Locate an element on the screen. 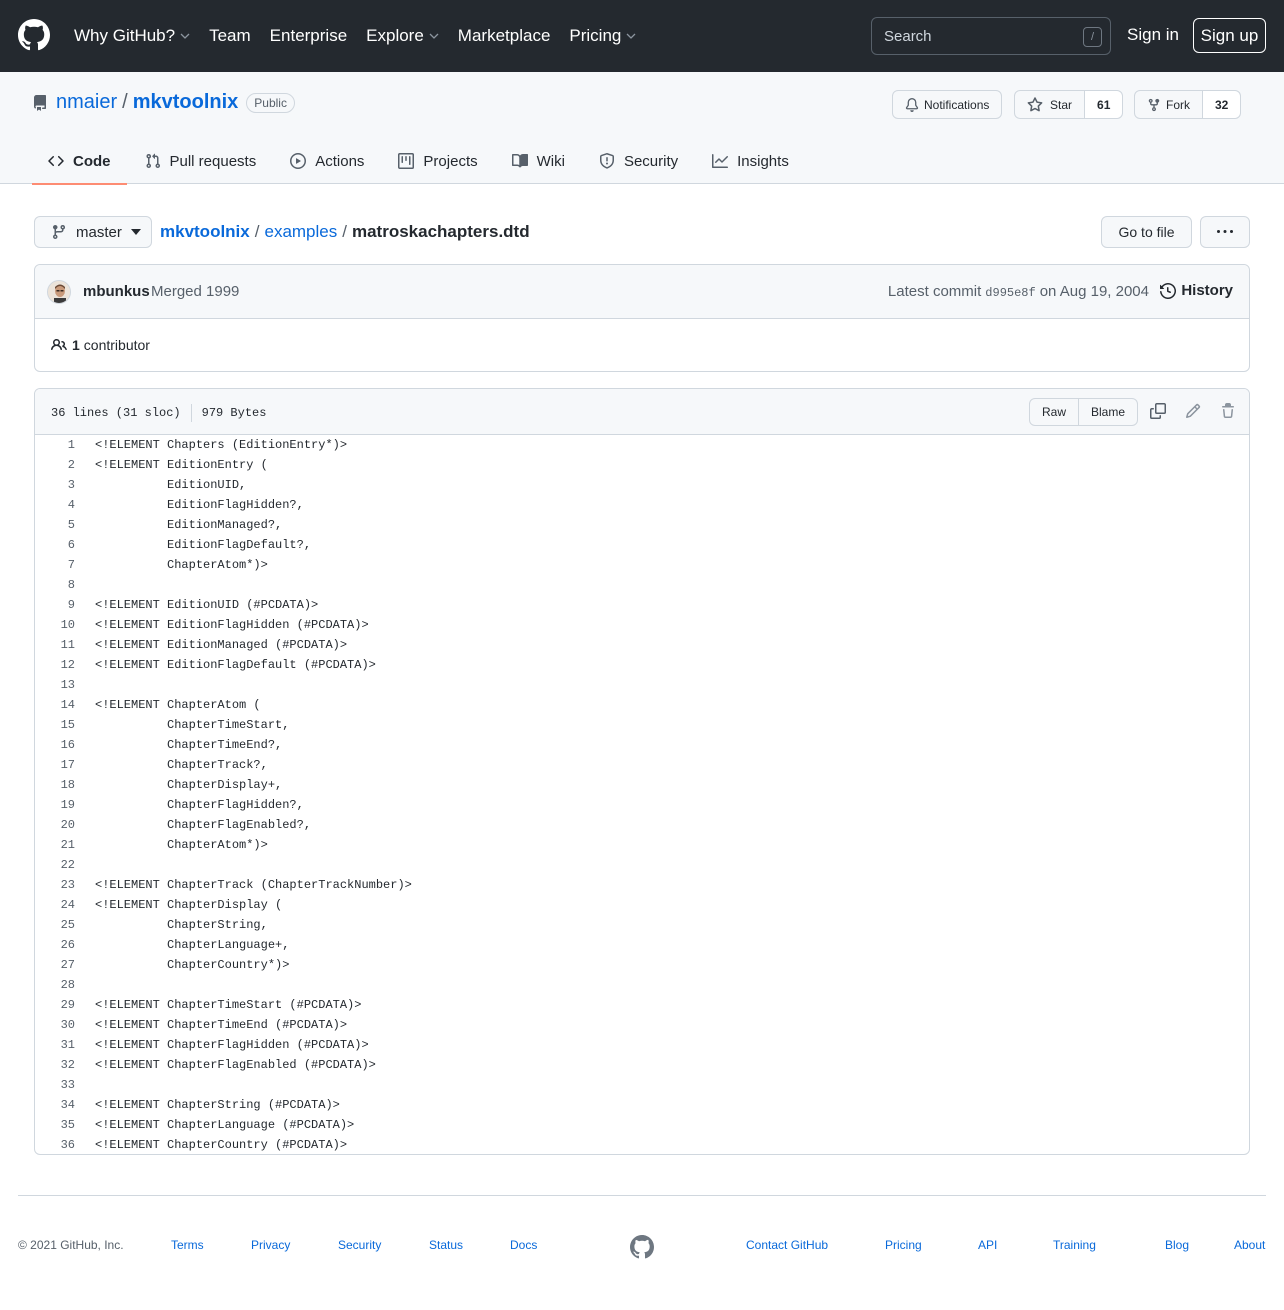 The width and height of the screenshot is (1284, 1310). footer-link-status: Status is located at coordinates (446, 1245).